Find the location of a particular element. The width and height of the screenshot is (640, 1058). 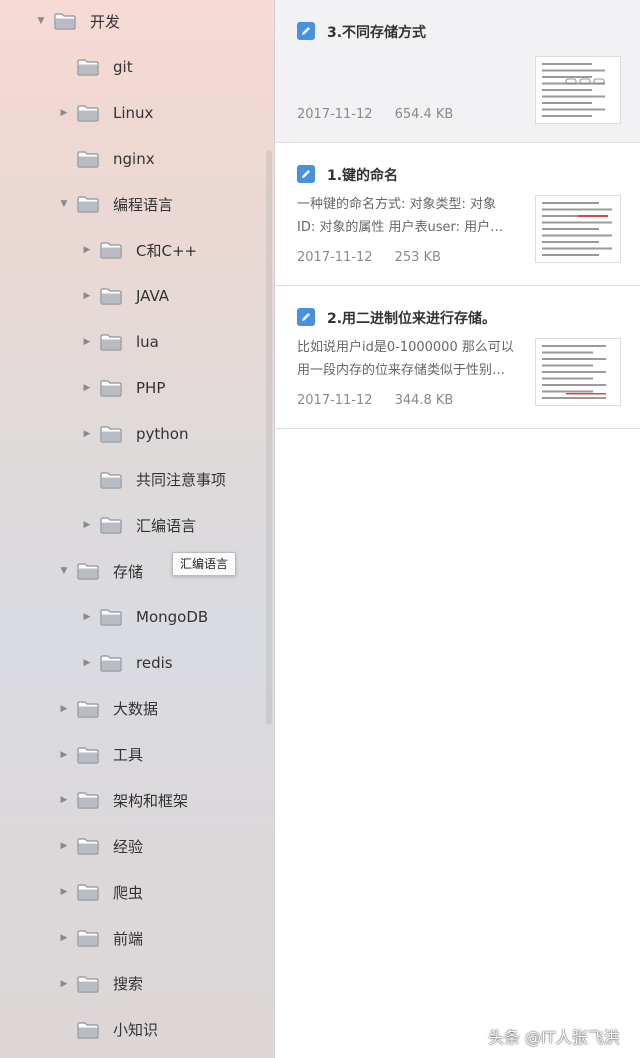

tree-item-20: ▶ 前端 is located at coordinates (137, 938).